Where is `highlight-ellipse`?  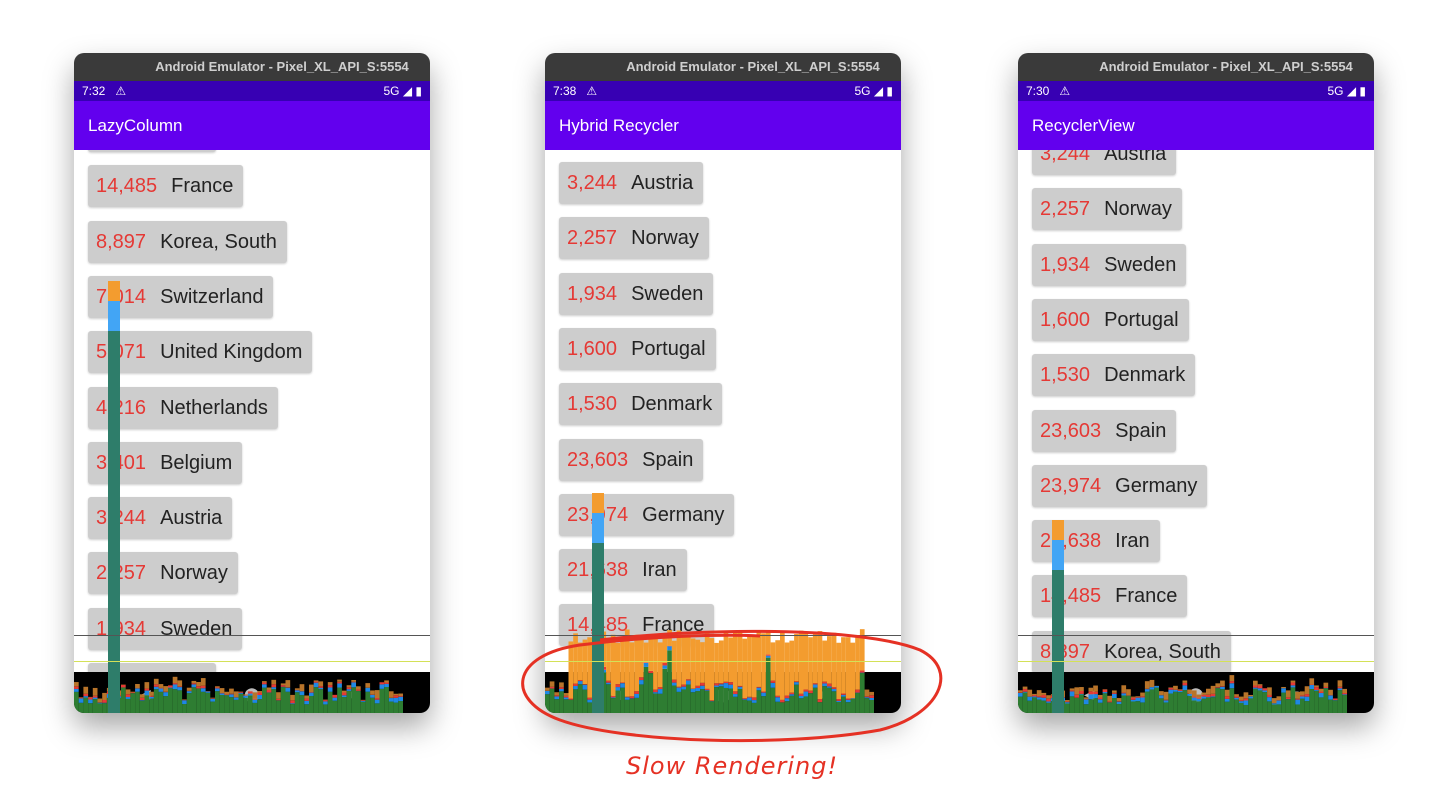
highlight-ellipse is located at coordinates (732, 686).